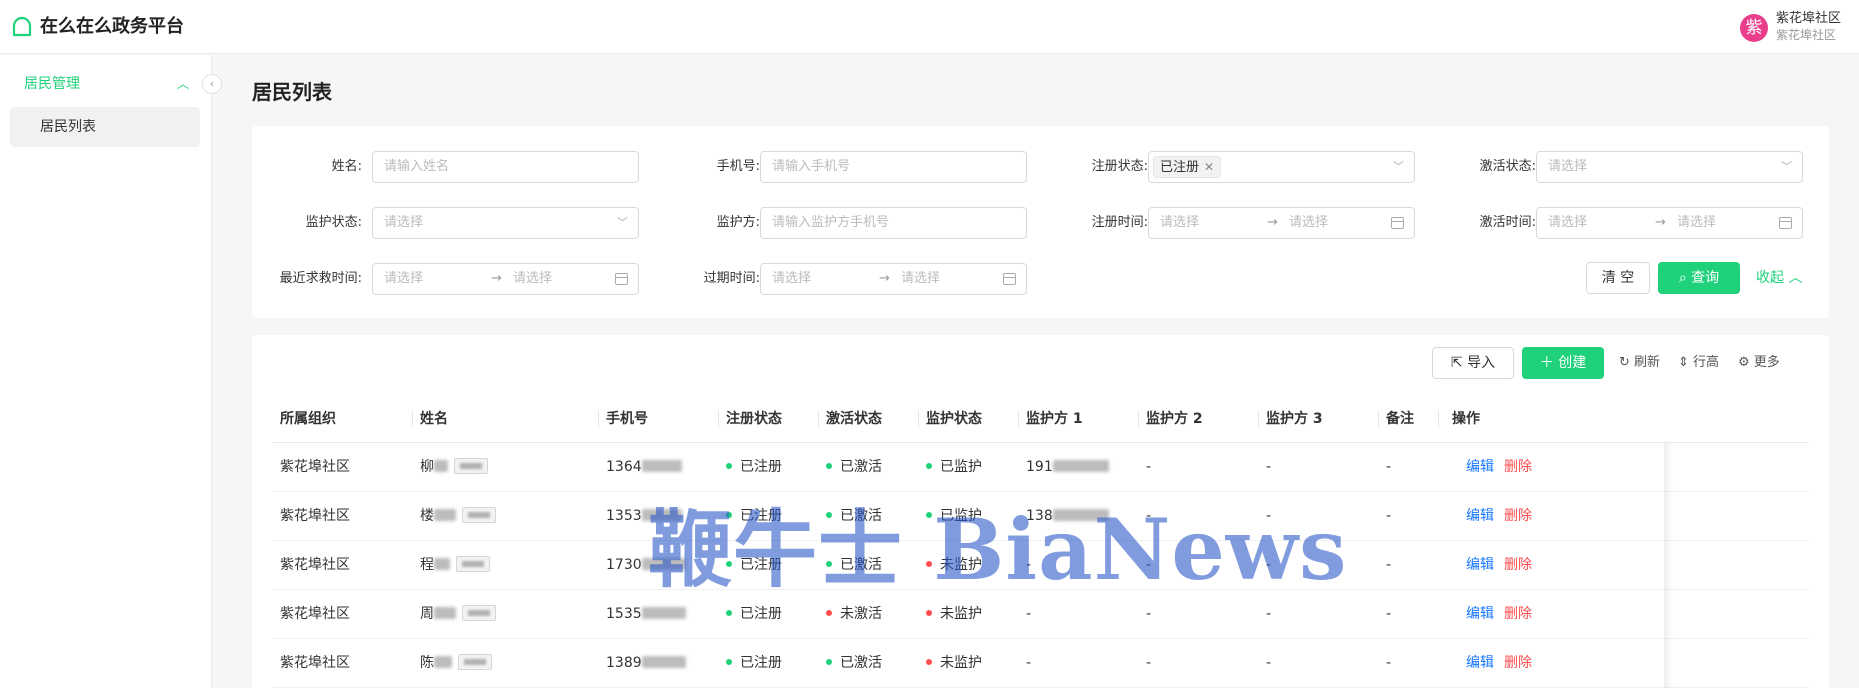  Describe the element at coordinates (505, 167) in the screenshot. I see `name-input: 请输入姓名` at that location.